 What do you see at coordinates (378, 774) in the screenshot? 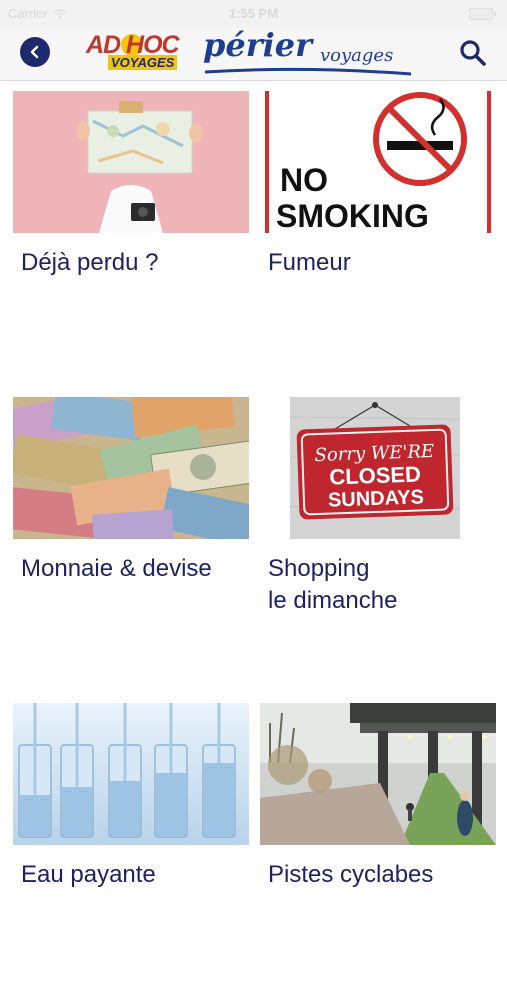
I see `bike-path-image` at bounding box center [378, 774].